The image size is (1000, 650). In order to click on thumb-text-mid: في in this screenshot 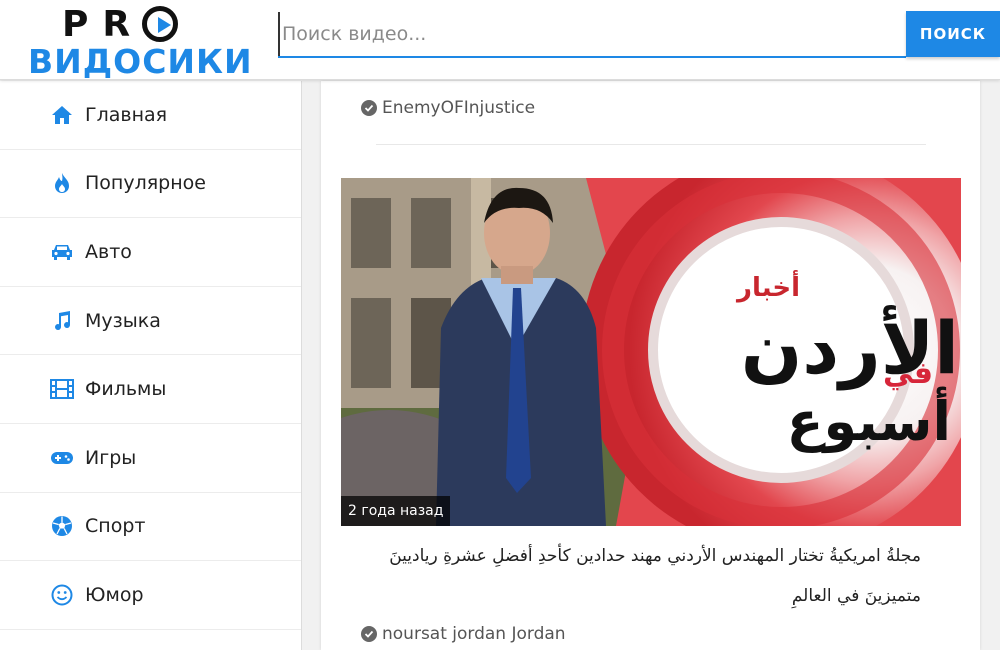, I will do `click(908, 373)`.